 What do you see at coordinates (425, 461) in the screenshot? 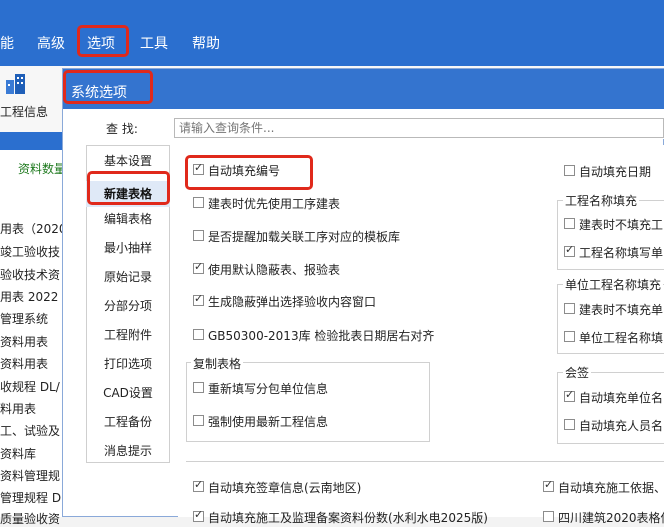
I see `section-separator` at bounding box center [425, 461].